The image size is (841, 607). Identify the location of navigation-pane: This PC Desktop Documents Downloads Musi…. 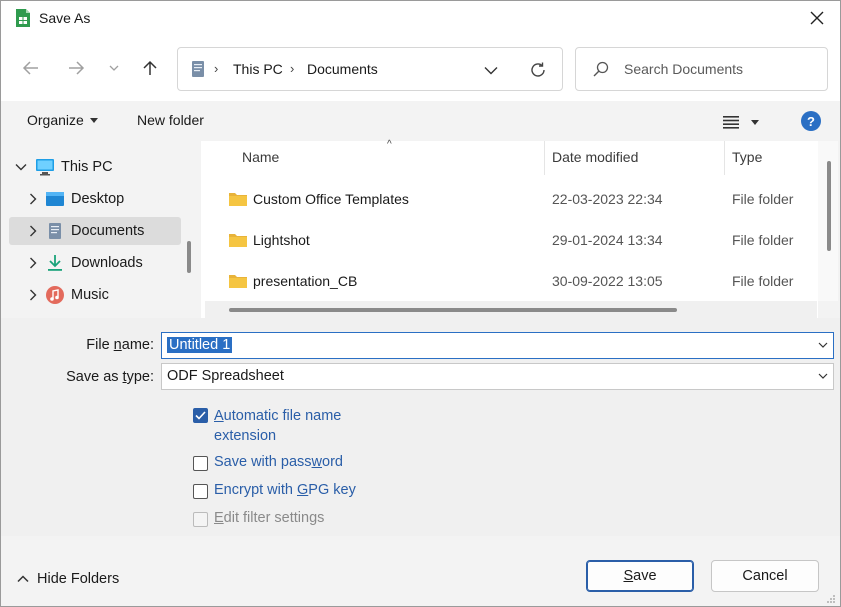
(99, 229).